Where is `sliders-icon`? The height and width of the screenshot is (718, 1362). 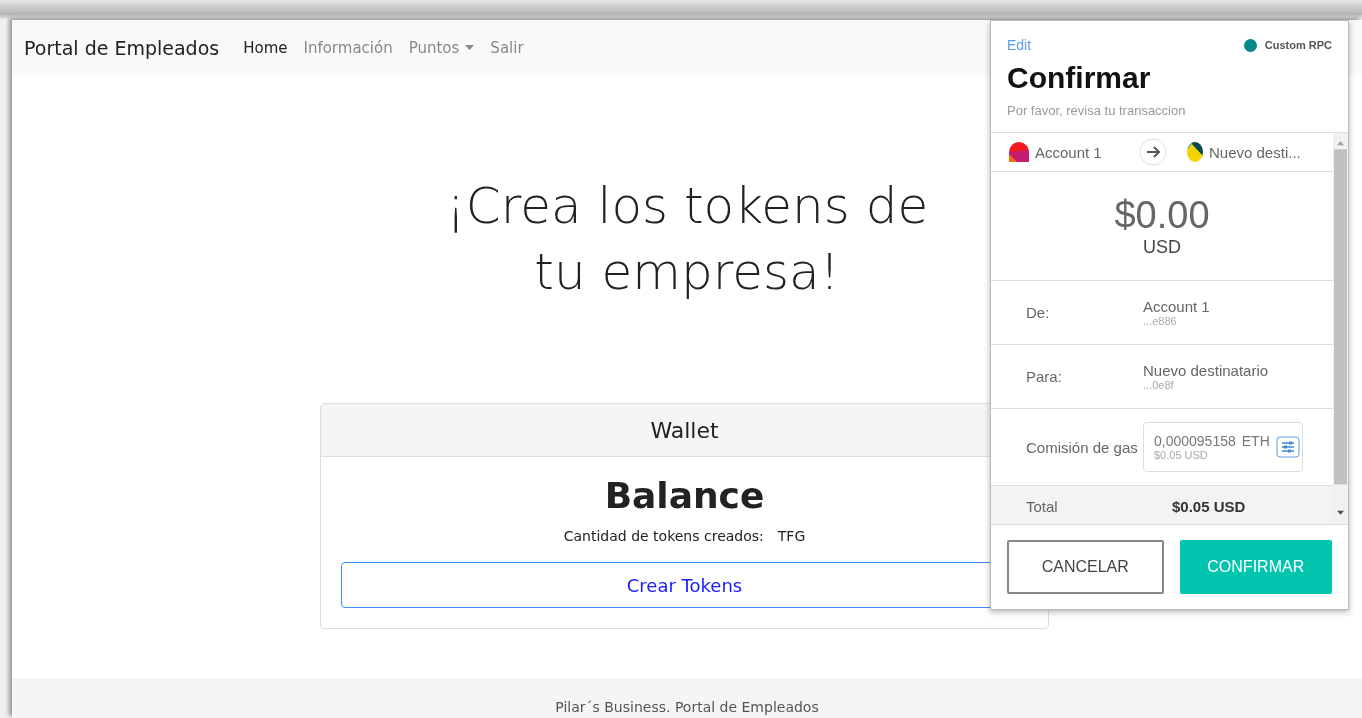
sliders-icon is located at coordinates (1287, 447).